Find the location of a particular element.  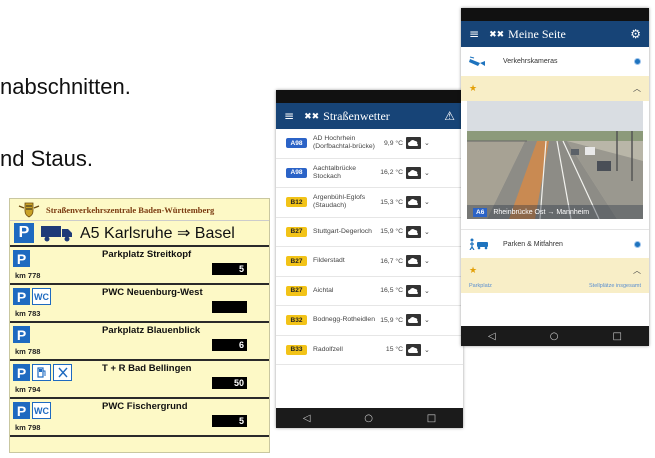

station-name: Aachtalbrücke Stockach is located at coordinates (335, 172).